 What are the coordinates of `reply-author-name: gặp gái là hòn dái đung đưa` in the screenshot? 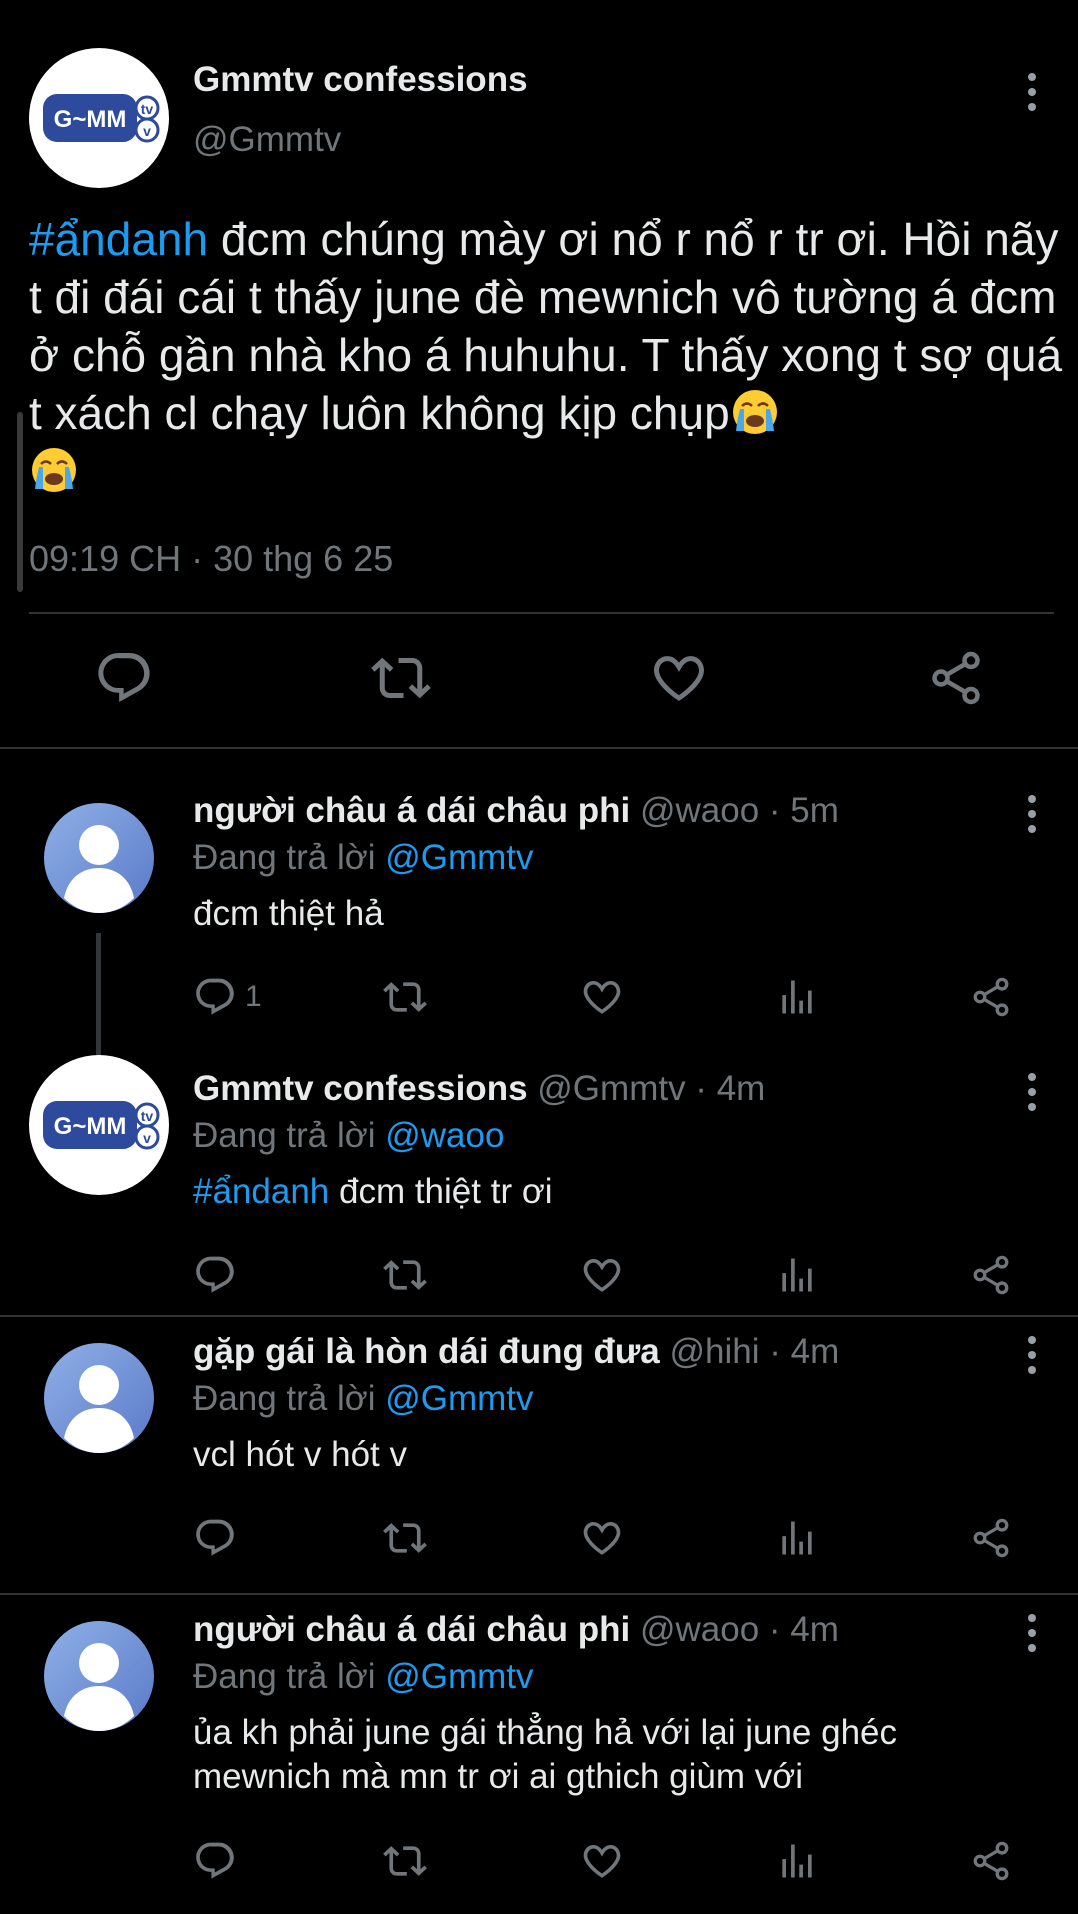 It's located at (426, 1351).